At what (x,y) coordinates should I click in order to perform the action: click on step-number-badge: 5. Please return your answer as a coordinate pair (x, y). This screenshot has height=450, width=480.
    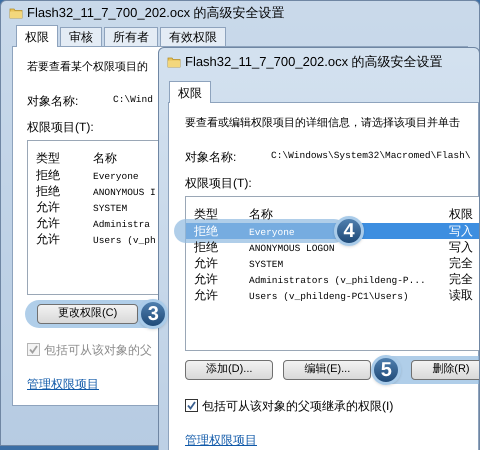
    Looking at the image, I should click on (386, 369).